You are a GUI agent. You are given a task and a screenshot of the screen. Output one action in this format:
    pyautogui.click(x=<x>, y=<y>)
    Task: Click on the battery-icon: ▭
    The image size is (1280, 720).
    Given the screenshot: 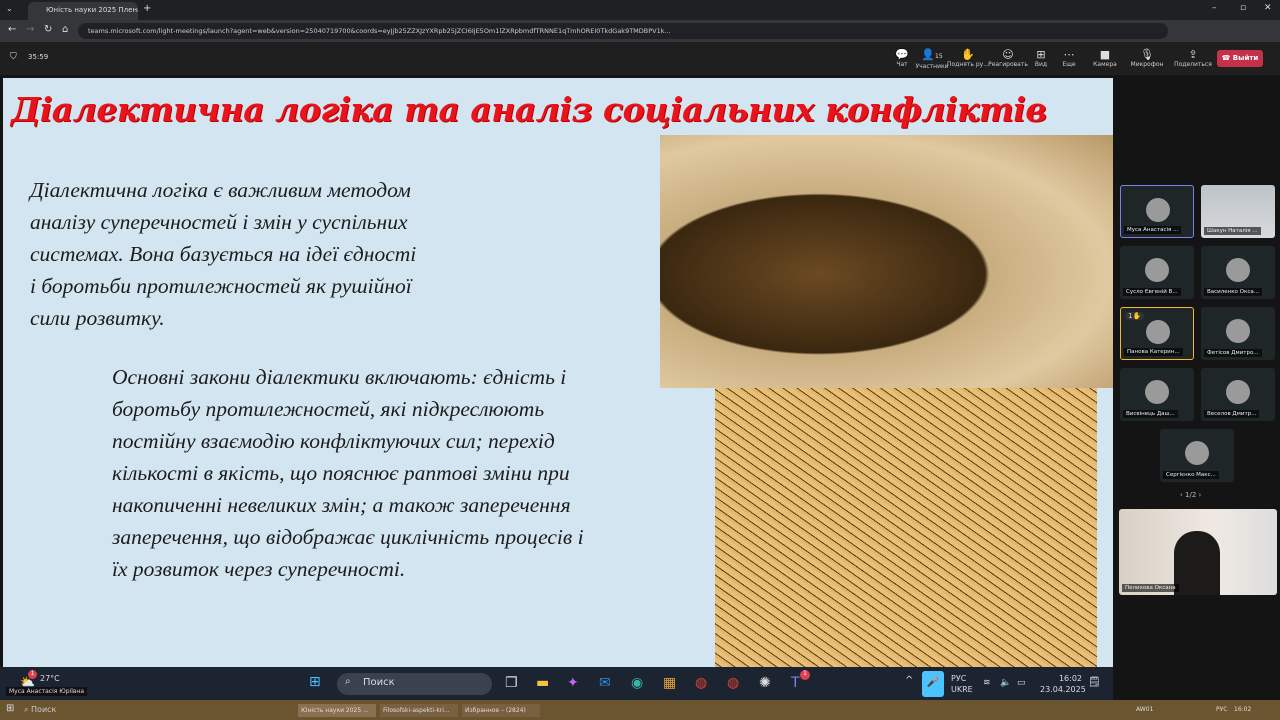 What is the action you would take?
    pyautogui.click(x=1021, y=683)
    